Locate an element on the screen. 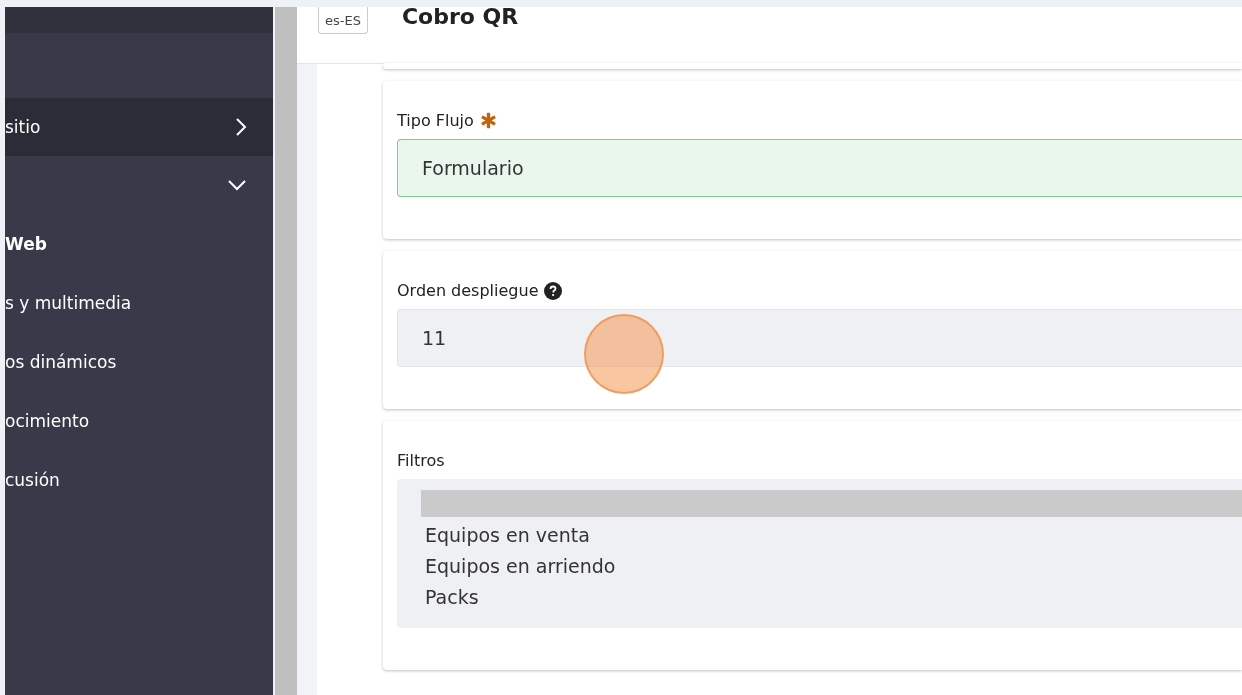  list-option: Equipos en venta is located at coordinates (831, 535).